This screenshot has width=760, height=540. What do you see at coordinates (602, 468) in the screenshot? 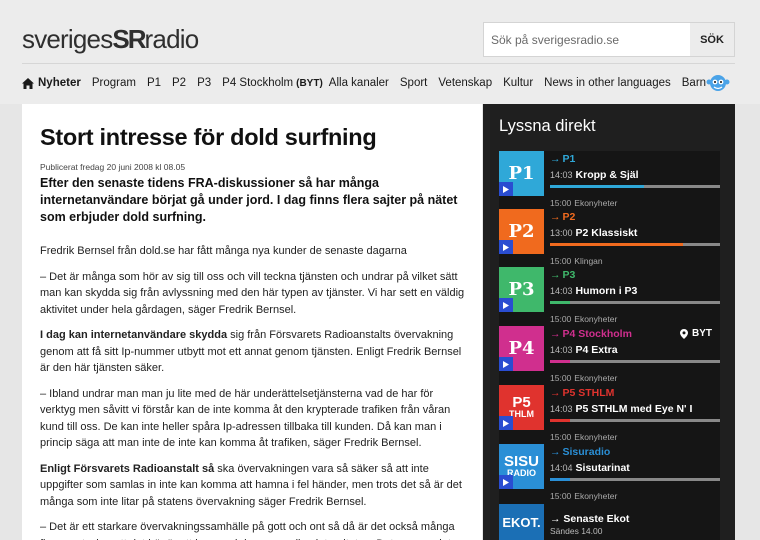
I see `program-title: Sisutarinat` at bounding box center [602, 468].